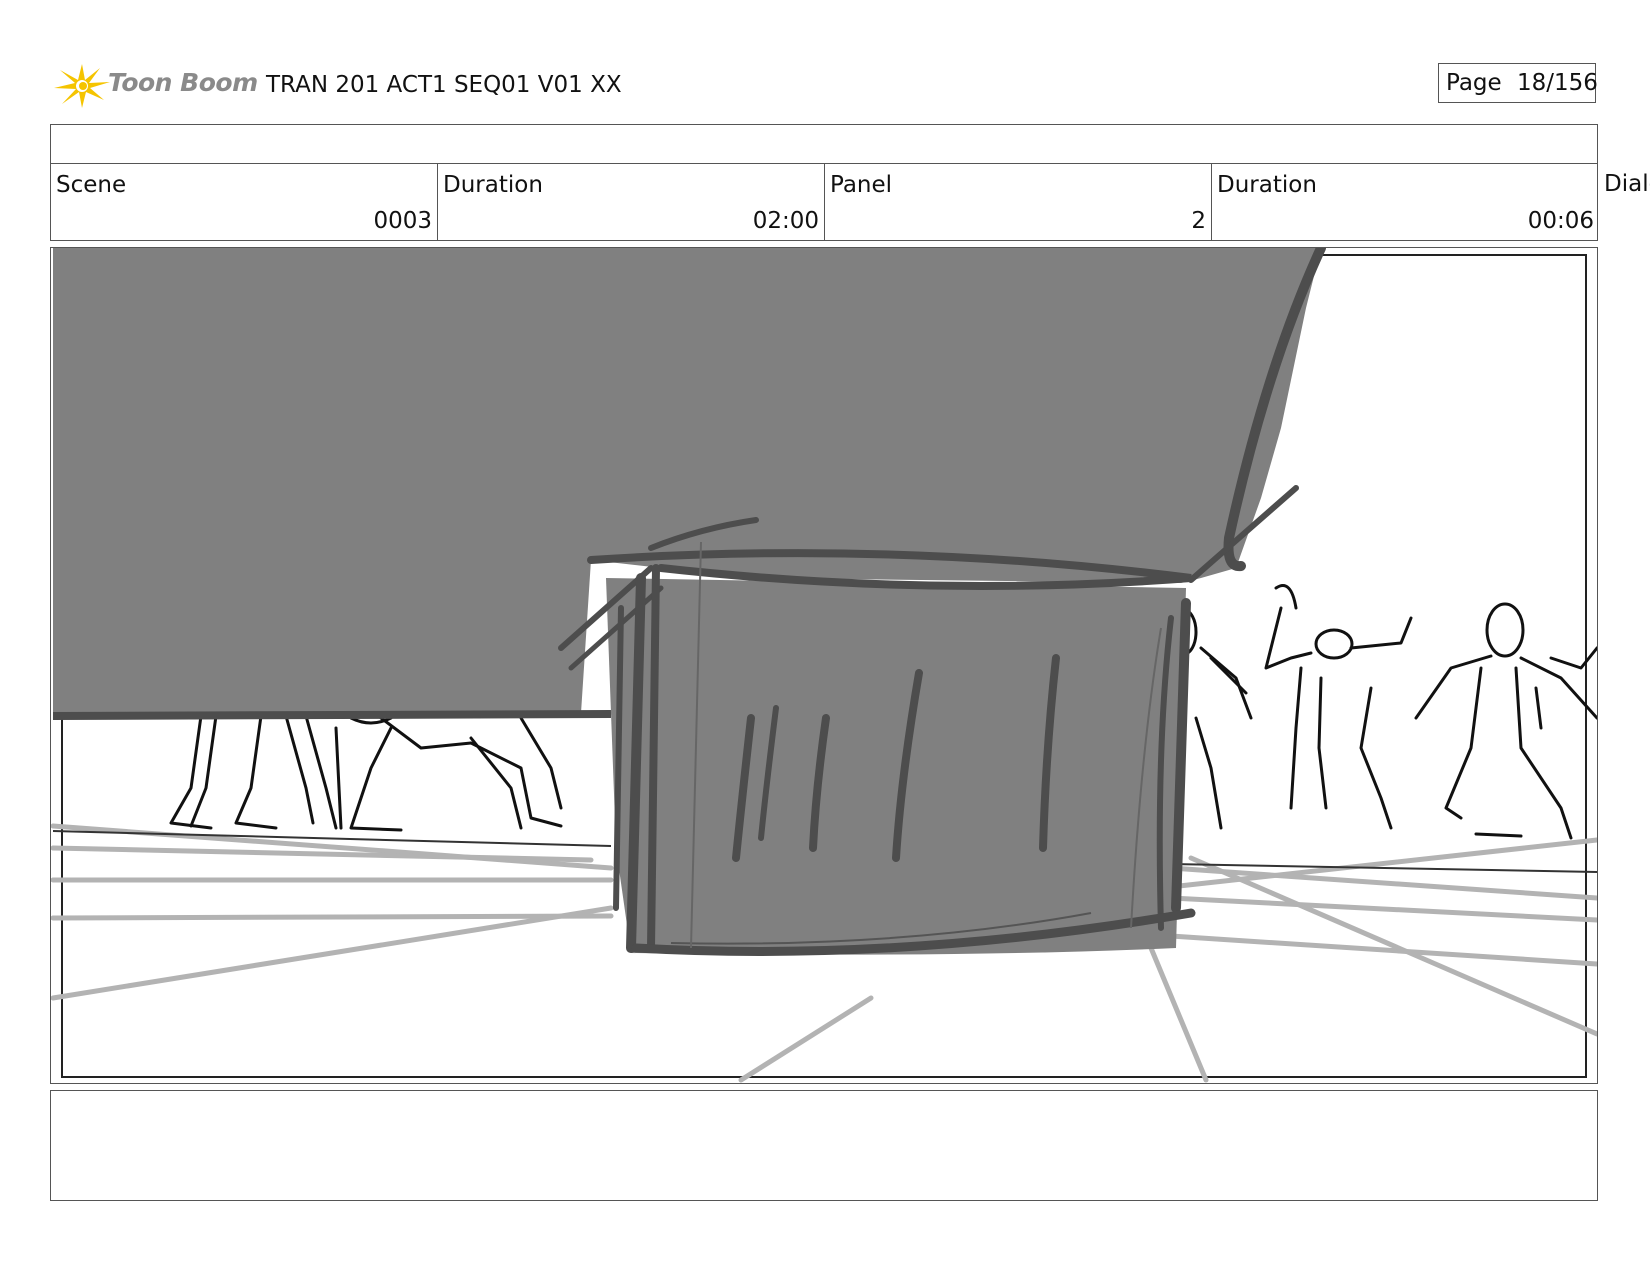 The width and height of the screenshot is (1650, 1275). What do you see at coordinates (1018, 202) in the screenshot?
I see `panel-cell: Panel 2` at bounding box center [1018, 202].